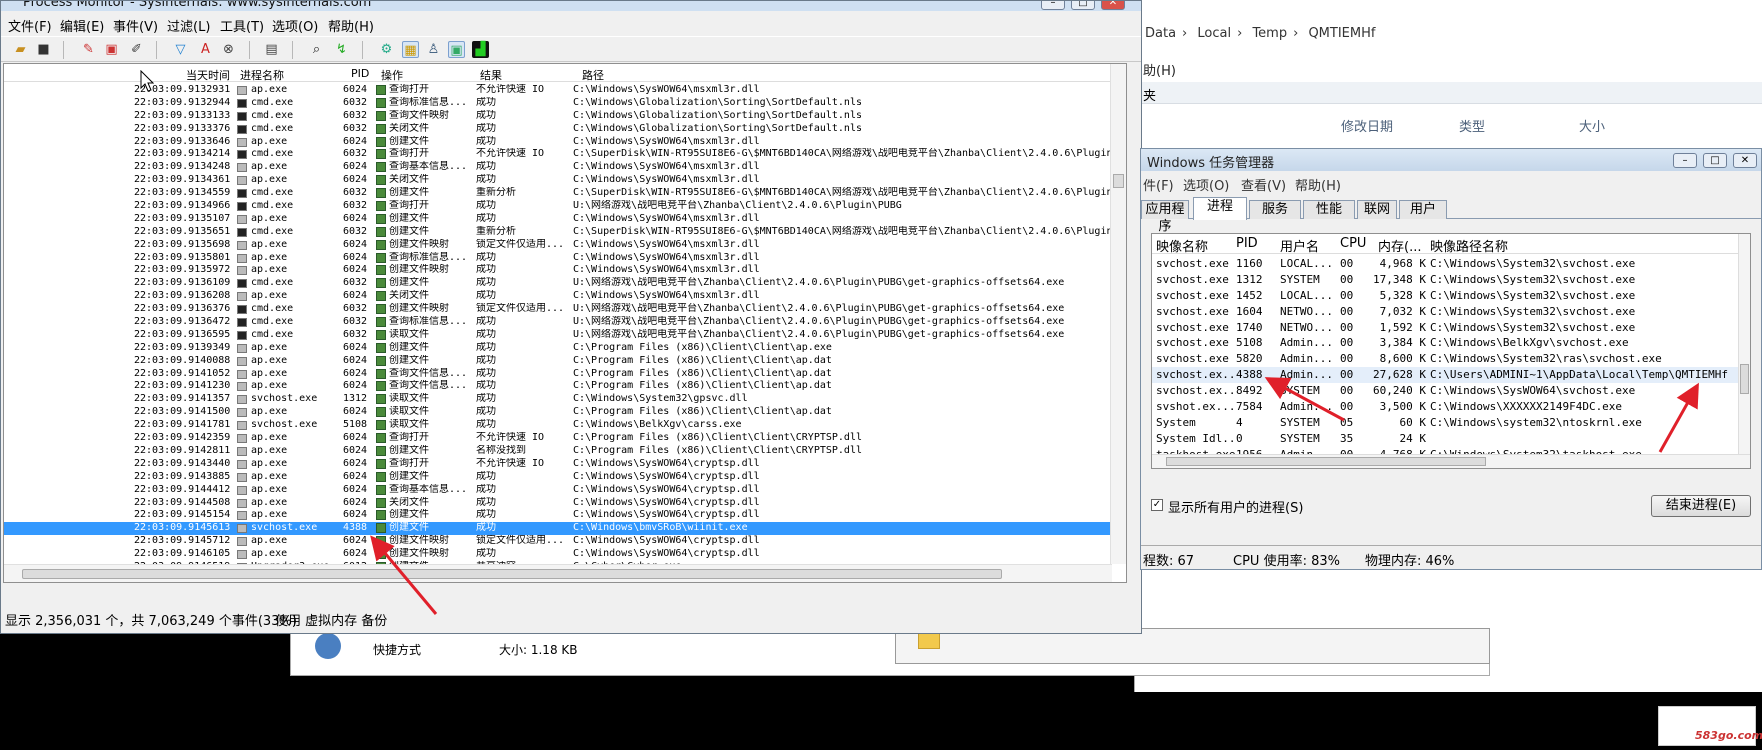 The height and width of the screenshot is (750, 1762). I want to click on menu-file: 文件(F), so click(30, 25).